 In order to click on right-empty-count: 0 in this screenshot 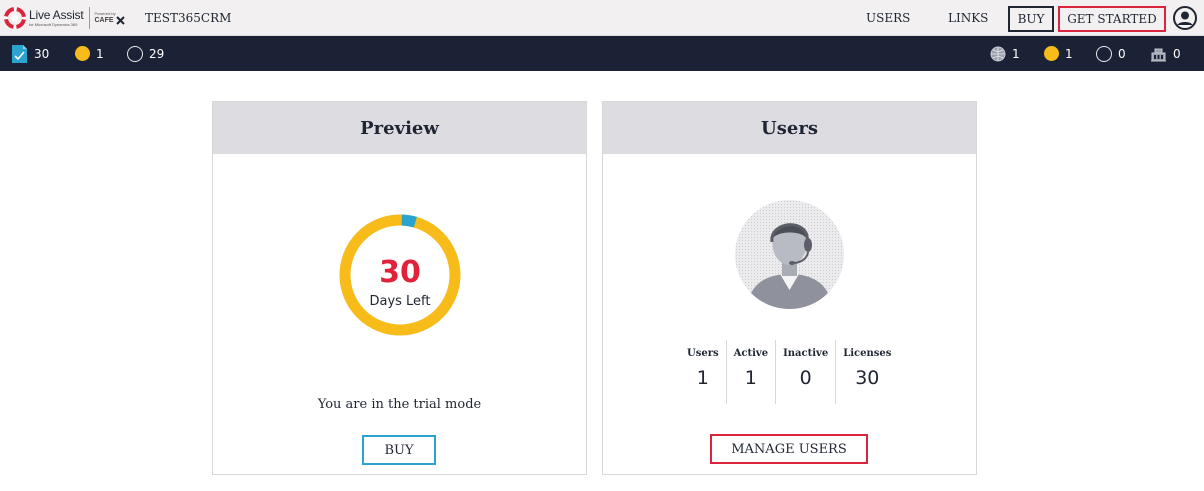, I will do `click(1111, 53)`.